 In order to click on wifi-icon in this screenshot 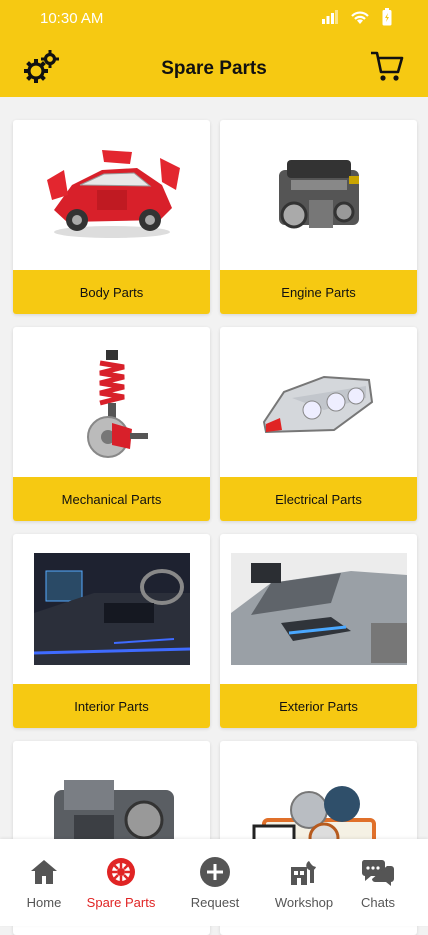, I will do `click(360, 17)`.